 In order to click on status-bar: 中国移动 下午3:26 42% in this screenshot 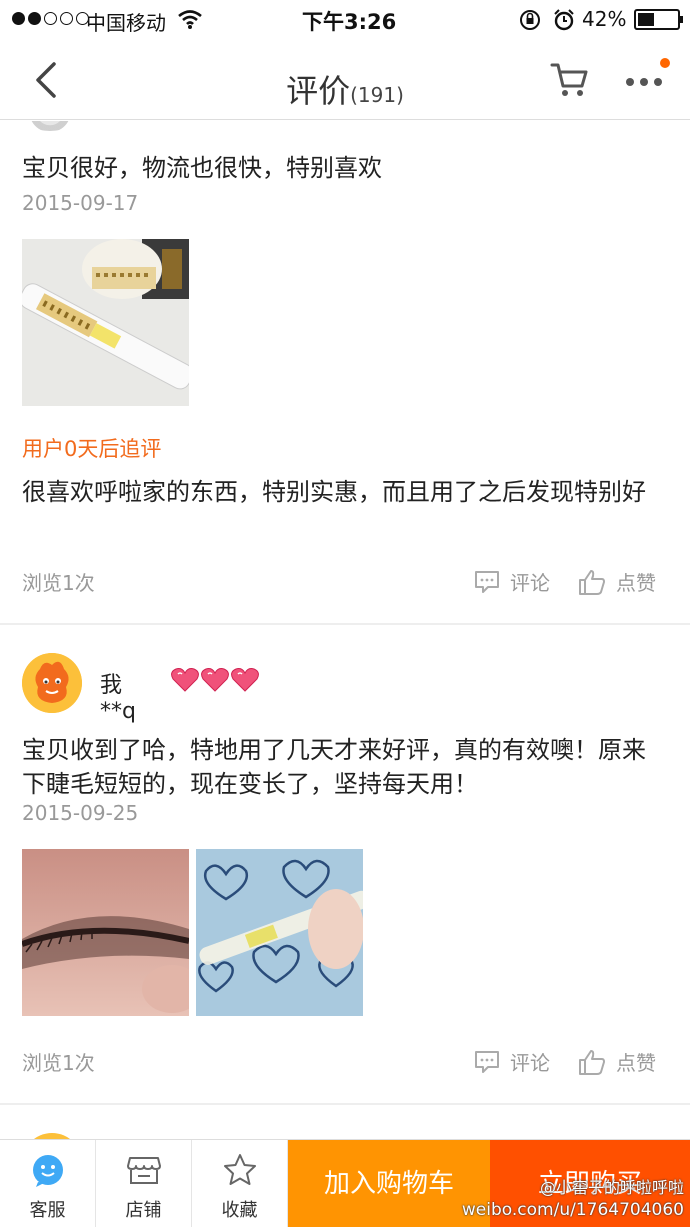, I will do `click(345, 20)`.